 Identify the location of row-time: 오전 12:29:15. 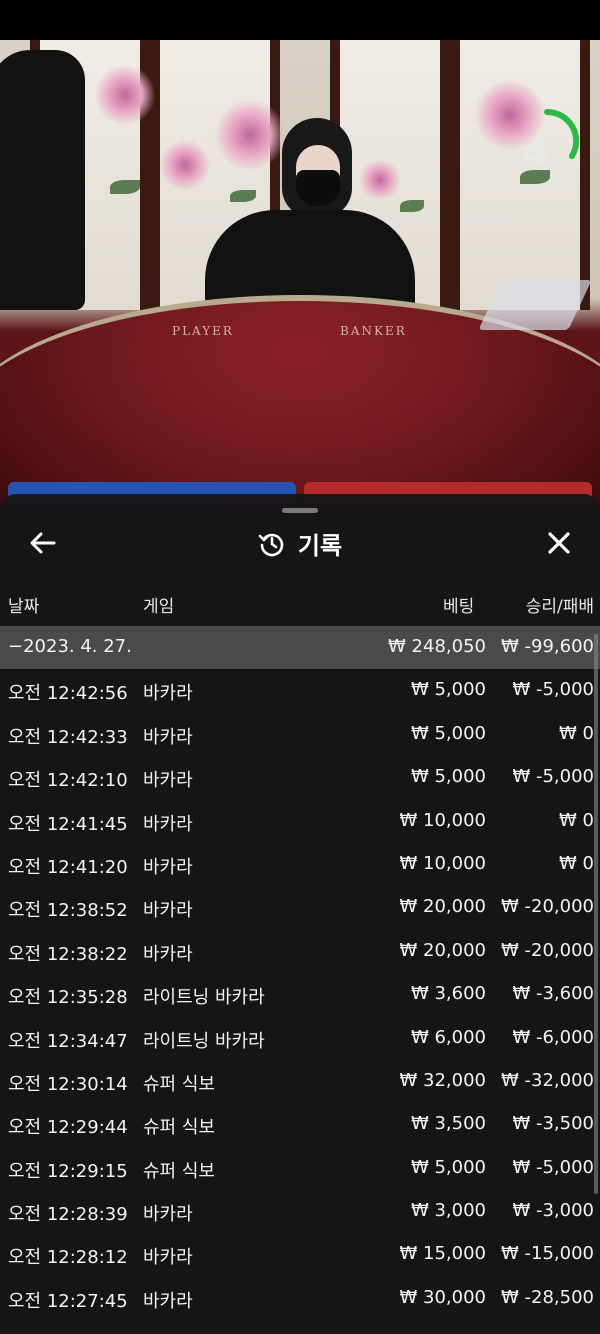
(68, 1171).